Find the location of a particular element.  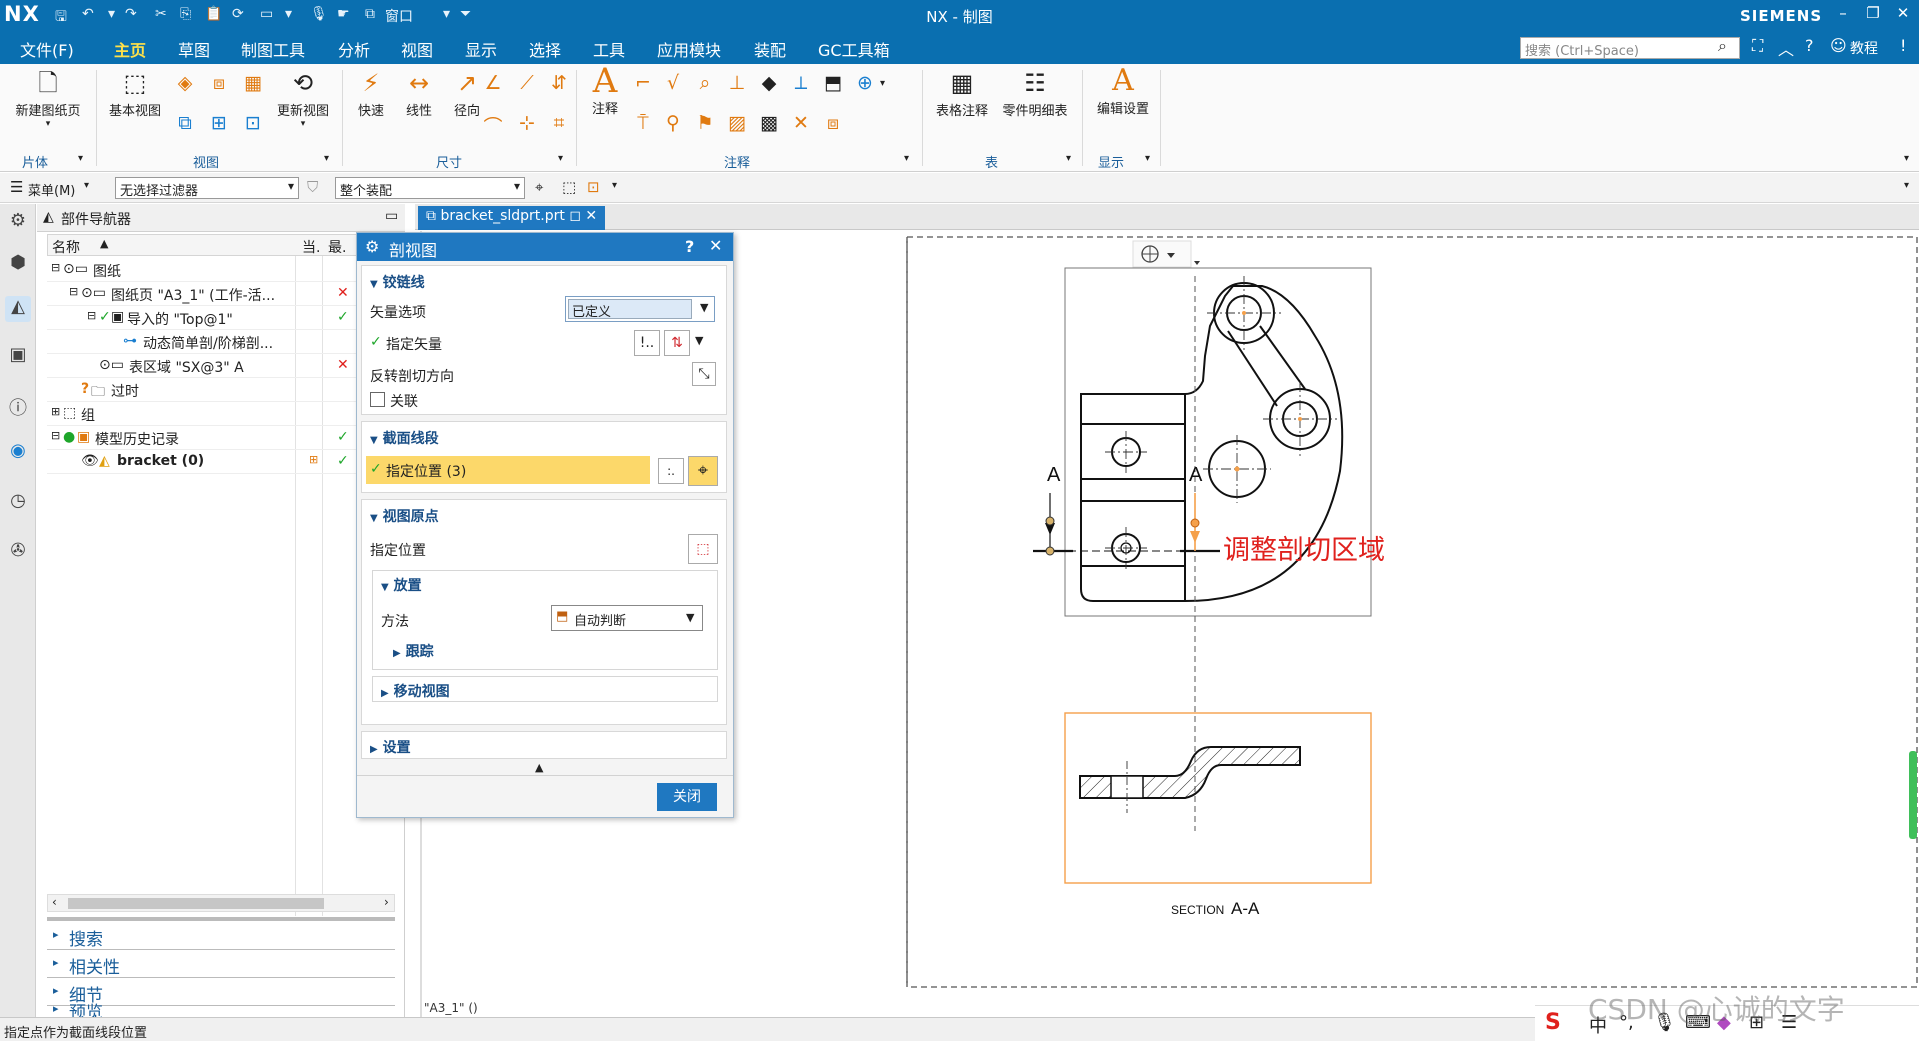

cross-icon: ✕ is located at coordinates (801, 123).